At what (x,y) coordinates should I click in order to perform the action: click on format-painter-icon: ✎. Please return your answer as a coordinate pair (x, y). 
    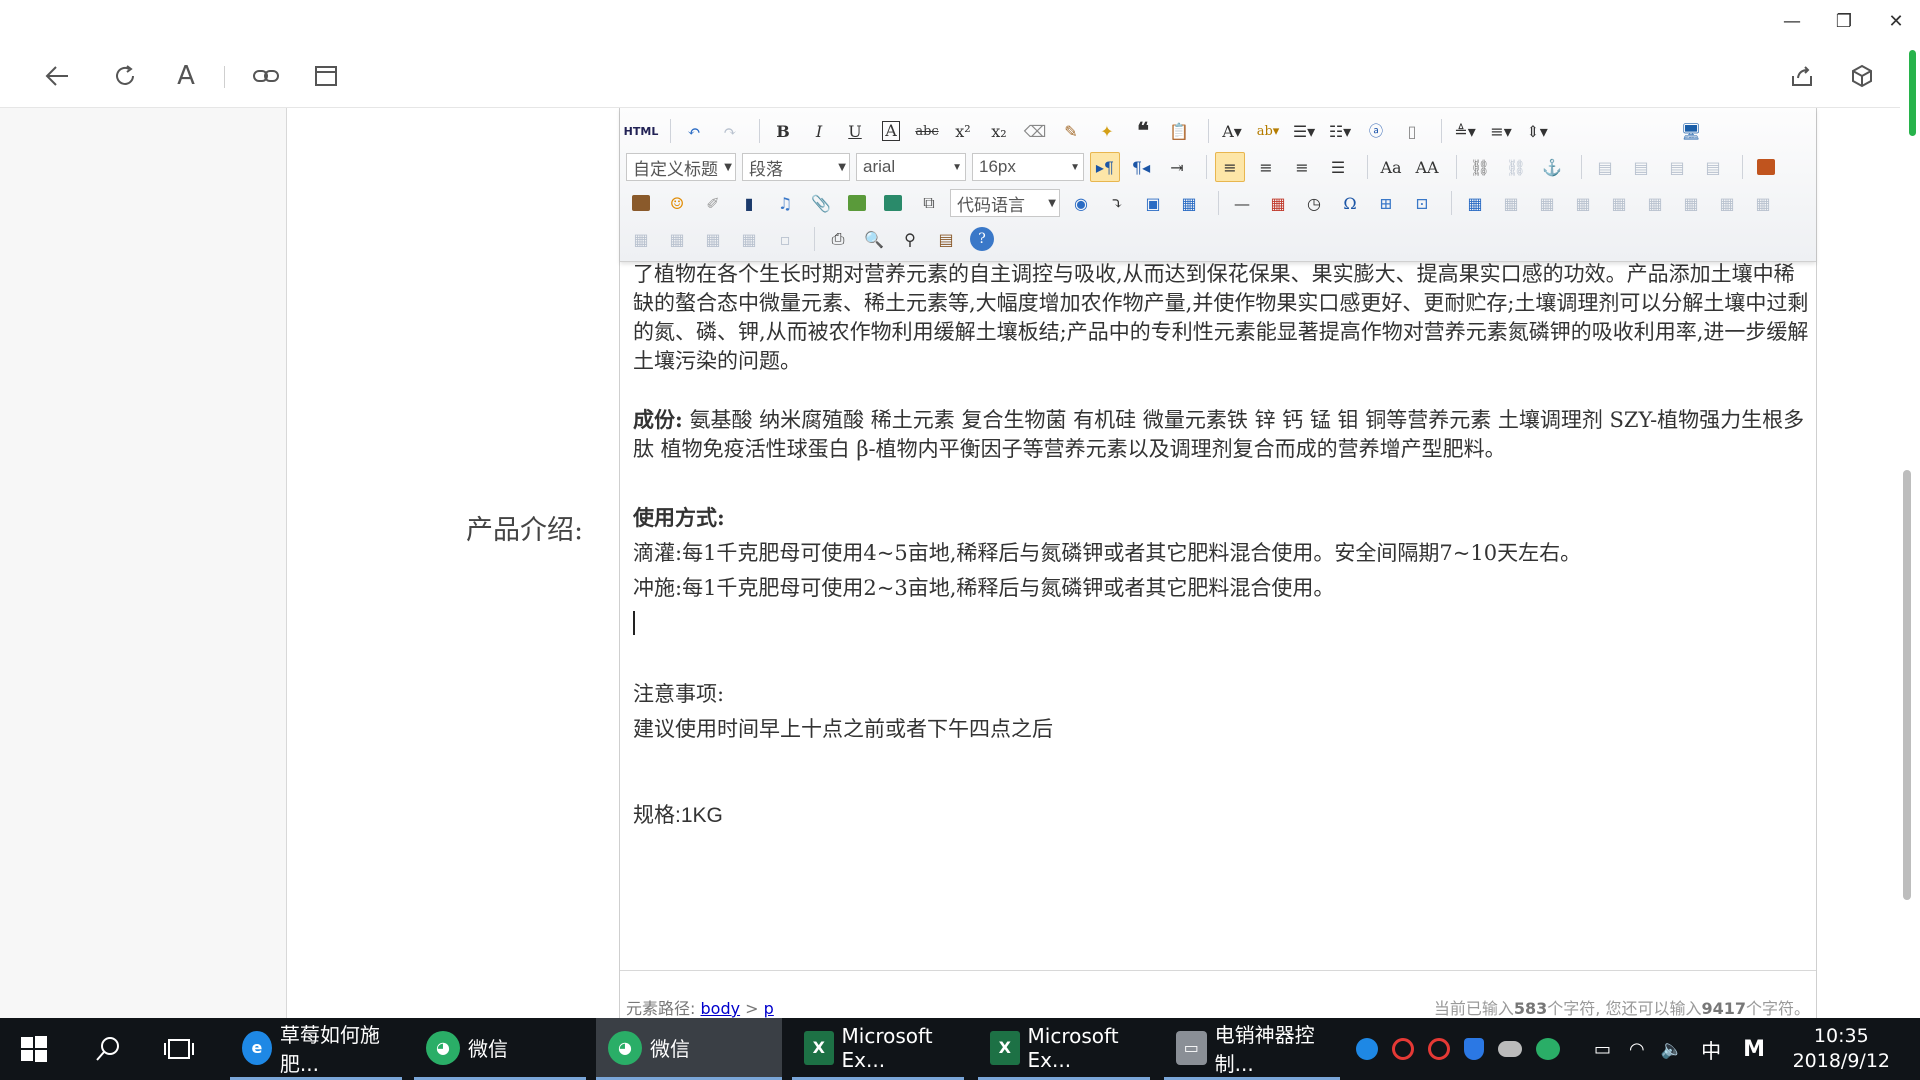
    Looking at the image, I should click on (1071, 131).